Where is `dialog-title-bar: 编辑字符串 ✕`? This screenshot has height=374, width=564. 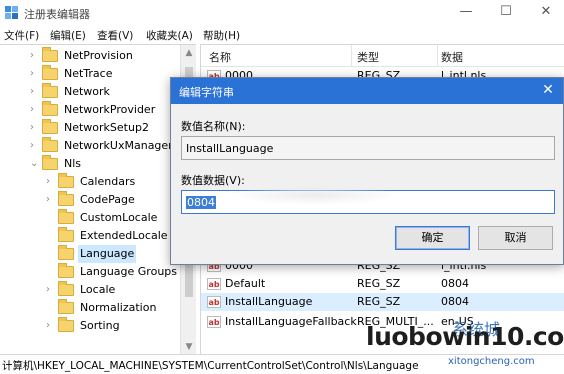 dialog-title-bar: 编辑字符串 ✕ is located at coordinates (367, 91).